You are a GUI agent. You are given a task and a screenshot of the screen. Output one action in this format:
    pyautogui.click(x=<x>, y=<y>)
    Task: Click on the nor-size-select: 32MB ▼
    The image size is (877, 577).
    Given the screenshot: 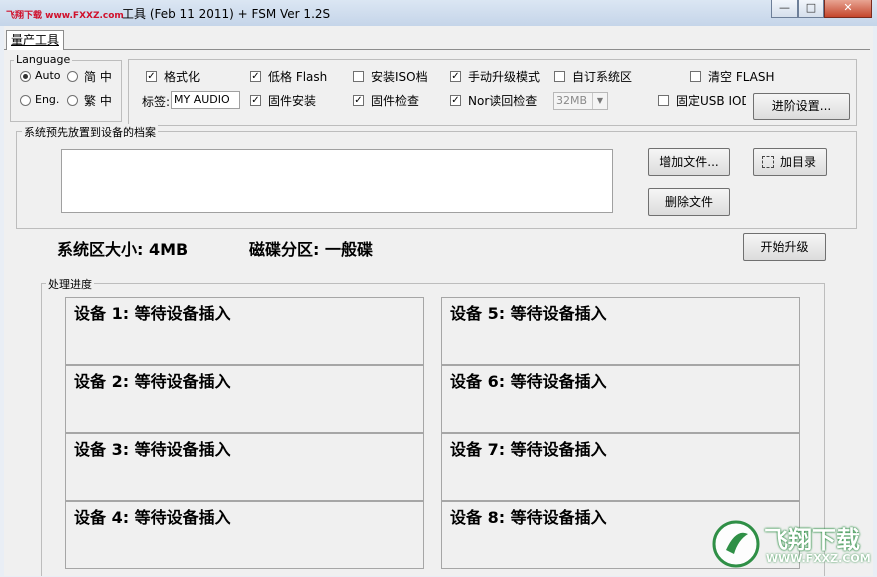 What is the action you would take?
    pyautogui.click(x=580, y=101)
    